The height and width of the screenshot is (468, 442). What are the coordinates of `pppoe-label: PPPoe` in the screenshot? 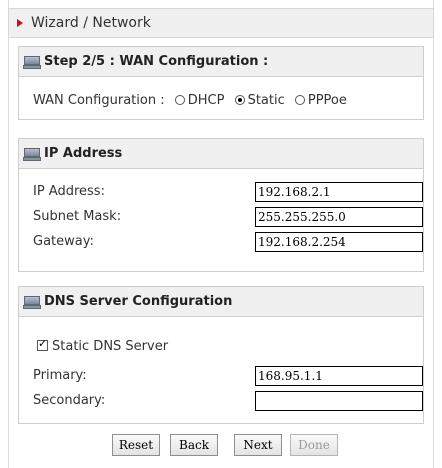 It's located at (327, 100).